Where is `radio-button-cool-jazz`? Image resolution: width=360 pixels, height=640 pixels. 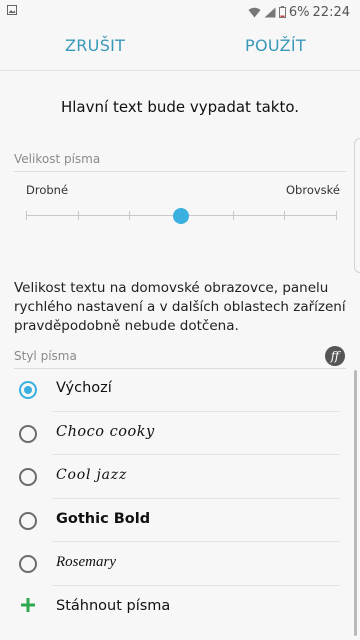
radio-button-cool-jazz is located at coordinates (28, 477).